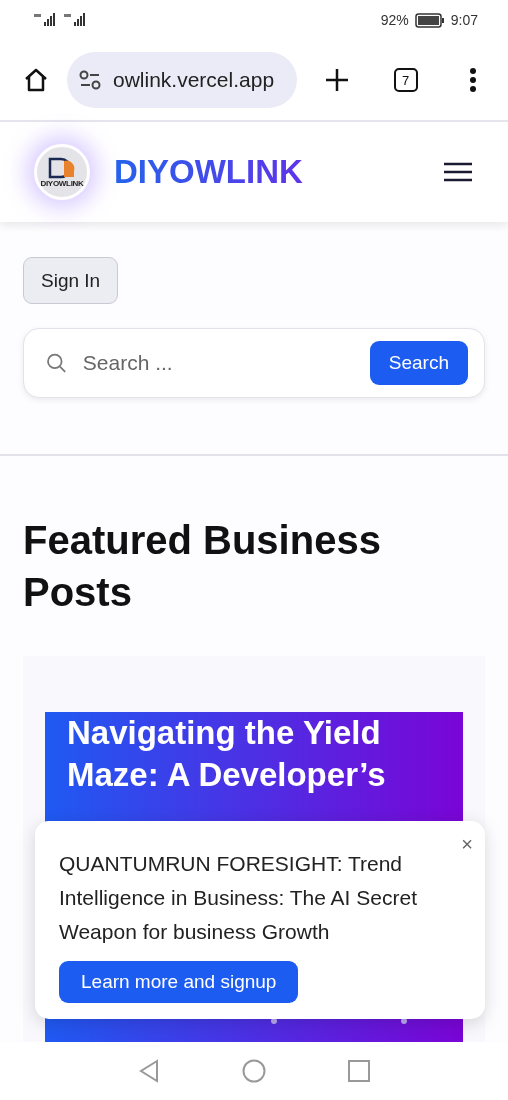  What do you see at coordinates (202, 566) in the screenshot?
I see `section-heading: Featured Business Posts` at bounding box center [202, 566].